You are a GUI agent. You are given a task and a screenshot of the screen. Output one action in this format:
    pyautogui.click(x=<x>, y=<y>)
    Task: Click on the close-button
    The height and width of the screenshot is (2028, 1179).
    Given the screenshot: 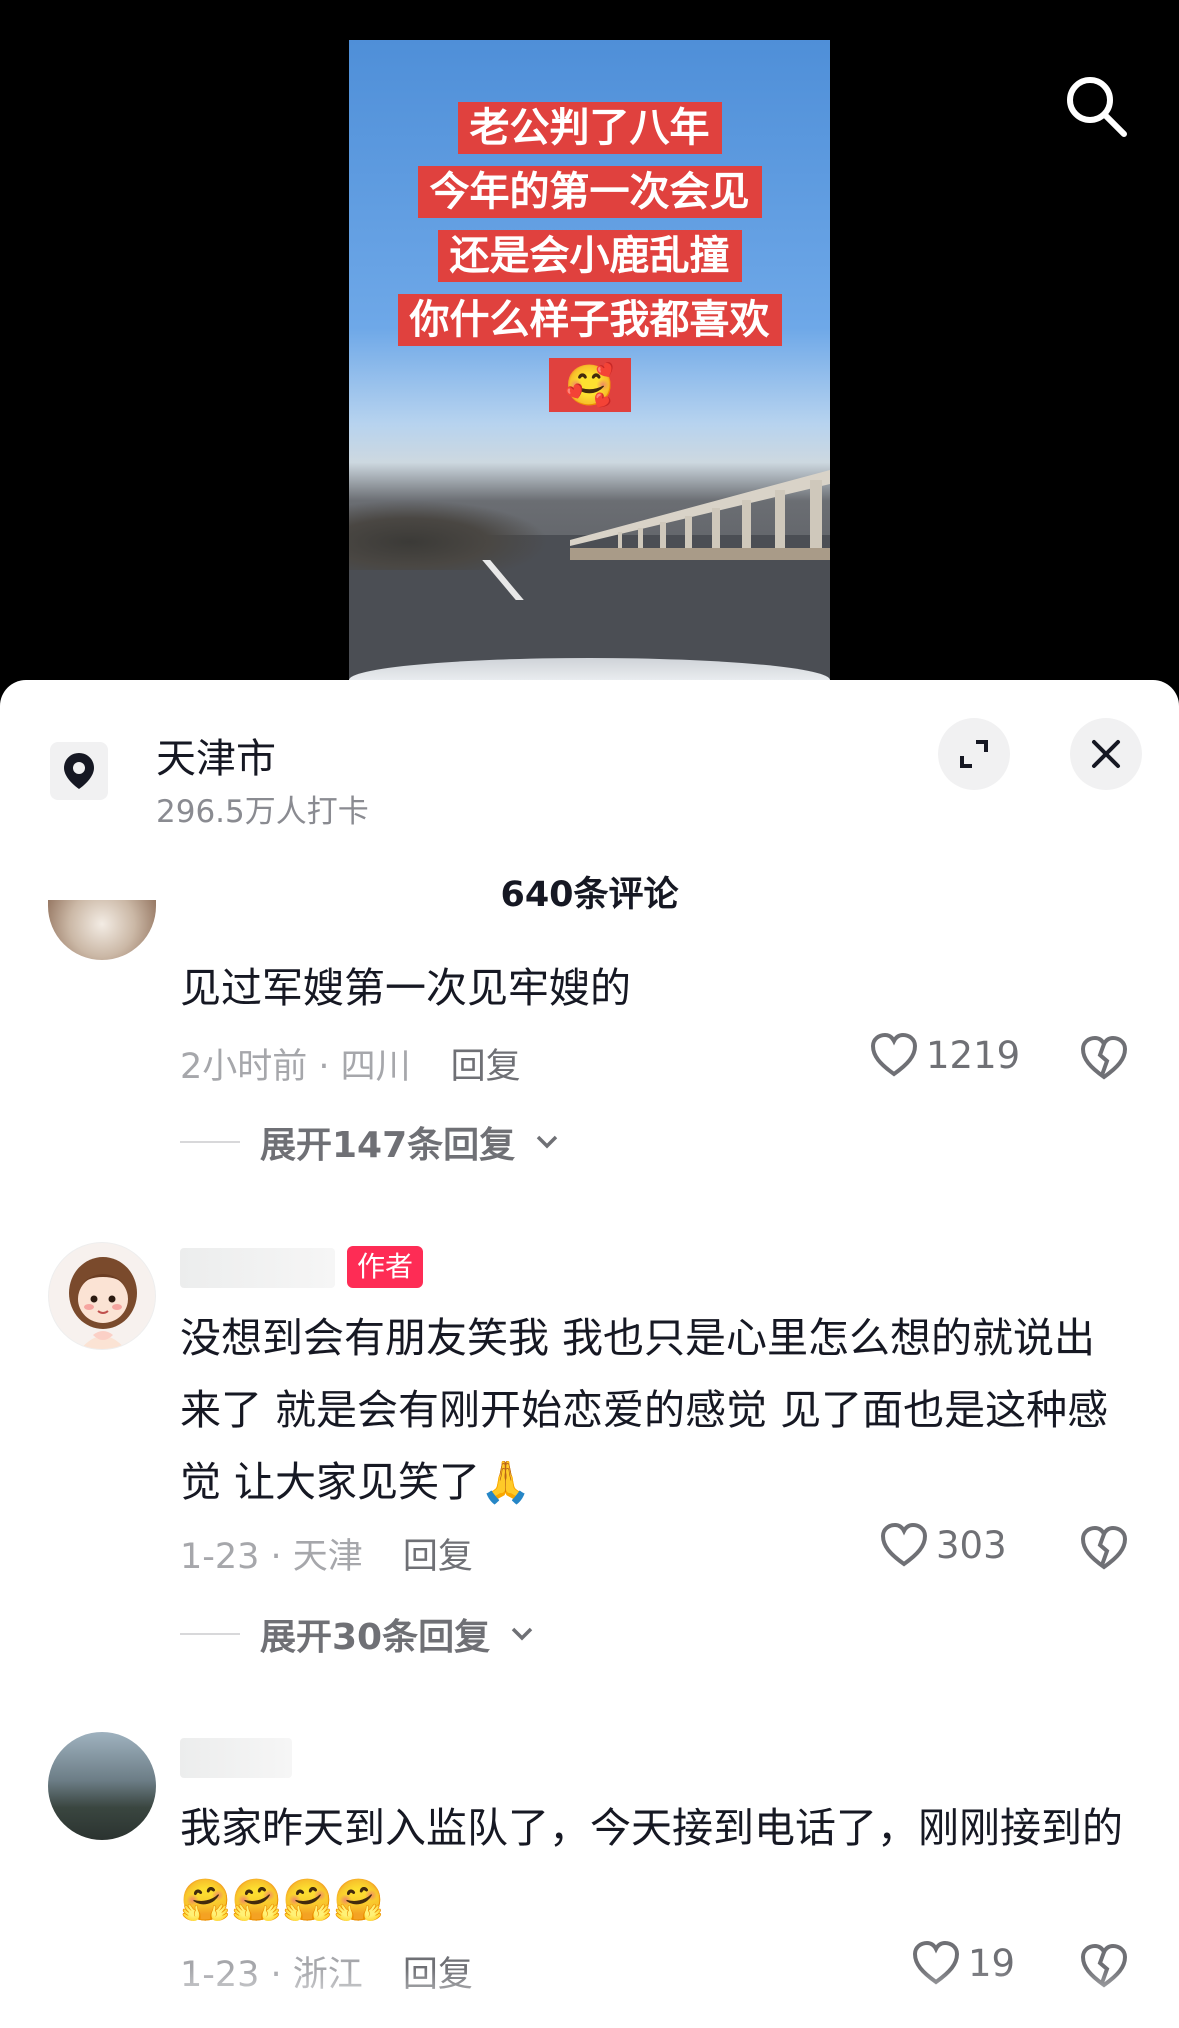 What is the action you would take?
    pyautogui.click(x=1106, y=754)
    